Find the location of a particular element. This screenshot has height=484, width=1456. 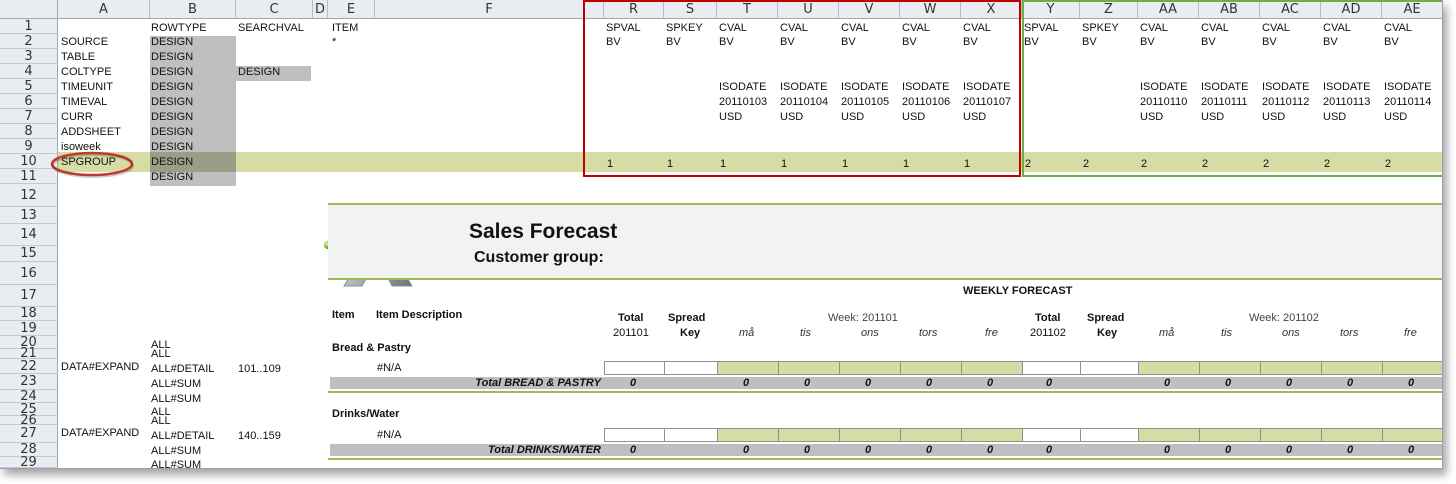

row-header-6: 6 is located at coordinates (29, 101).